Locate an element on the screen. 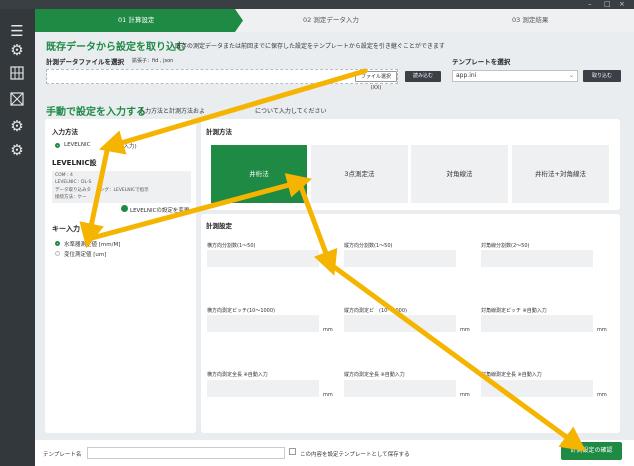  manual-section-title: 手動で設定を入力する is located at coordinates (96, 112).